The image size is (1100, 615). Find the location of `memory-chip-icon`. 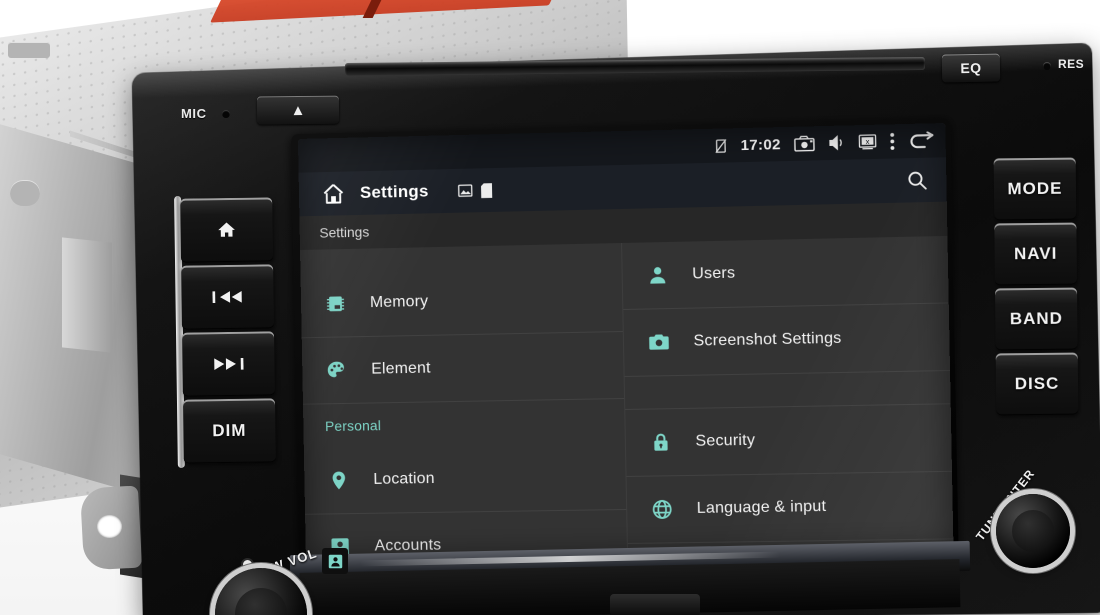

memory-chip-icon is located at coordinates (335, 304).